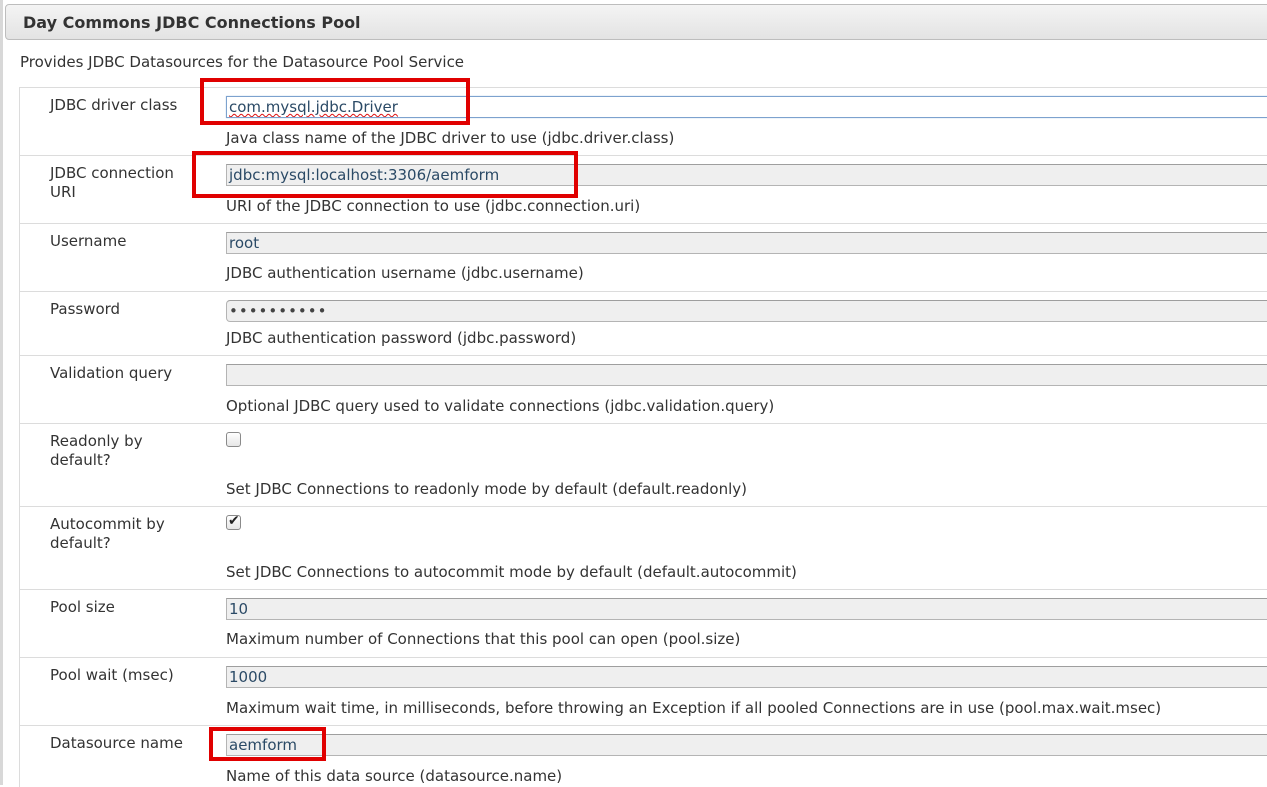 Image resolution: width=1267 pixels, height=787 pixels. I want to click on highlight-box-connection-uri, so click(385, 174).